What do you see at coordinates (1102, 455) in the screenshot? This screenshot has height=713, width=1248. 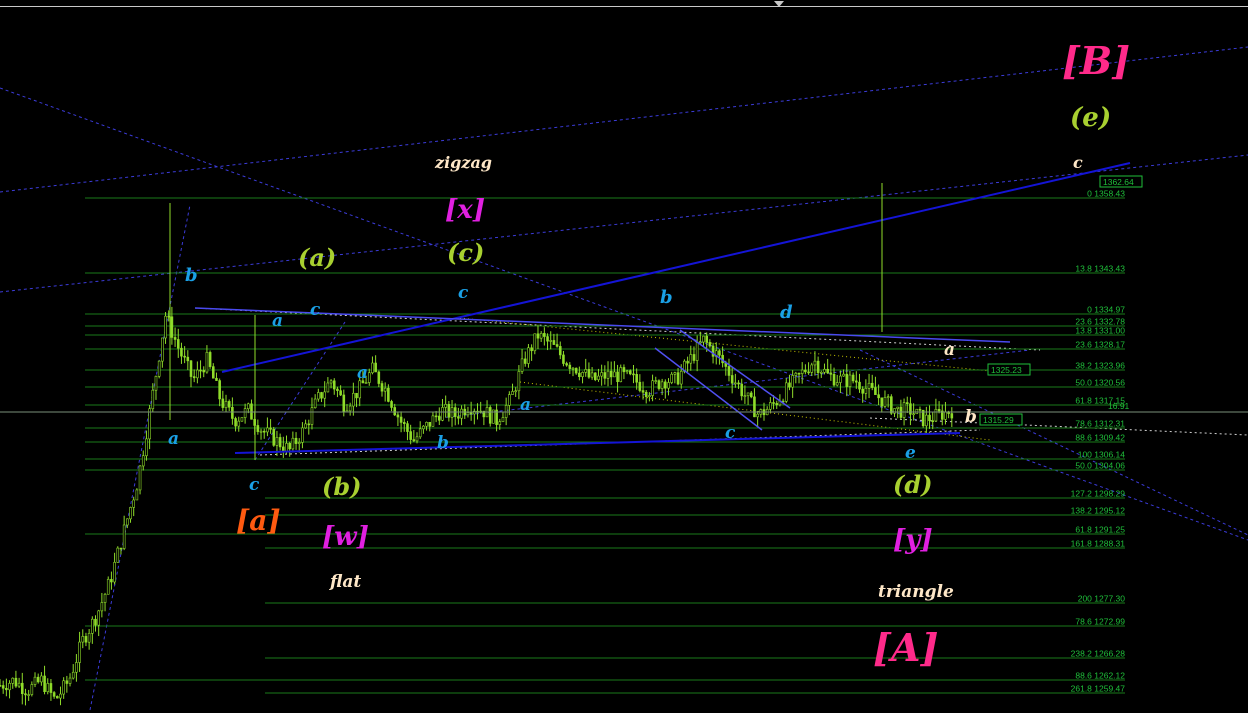 I see `fib-level-label: 100 1306.14` at bounding box center [1102, 455].